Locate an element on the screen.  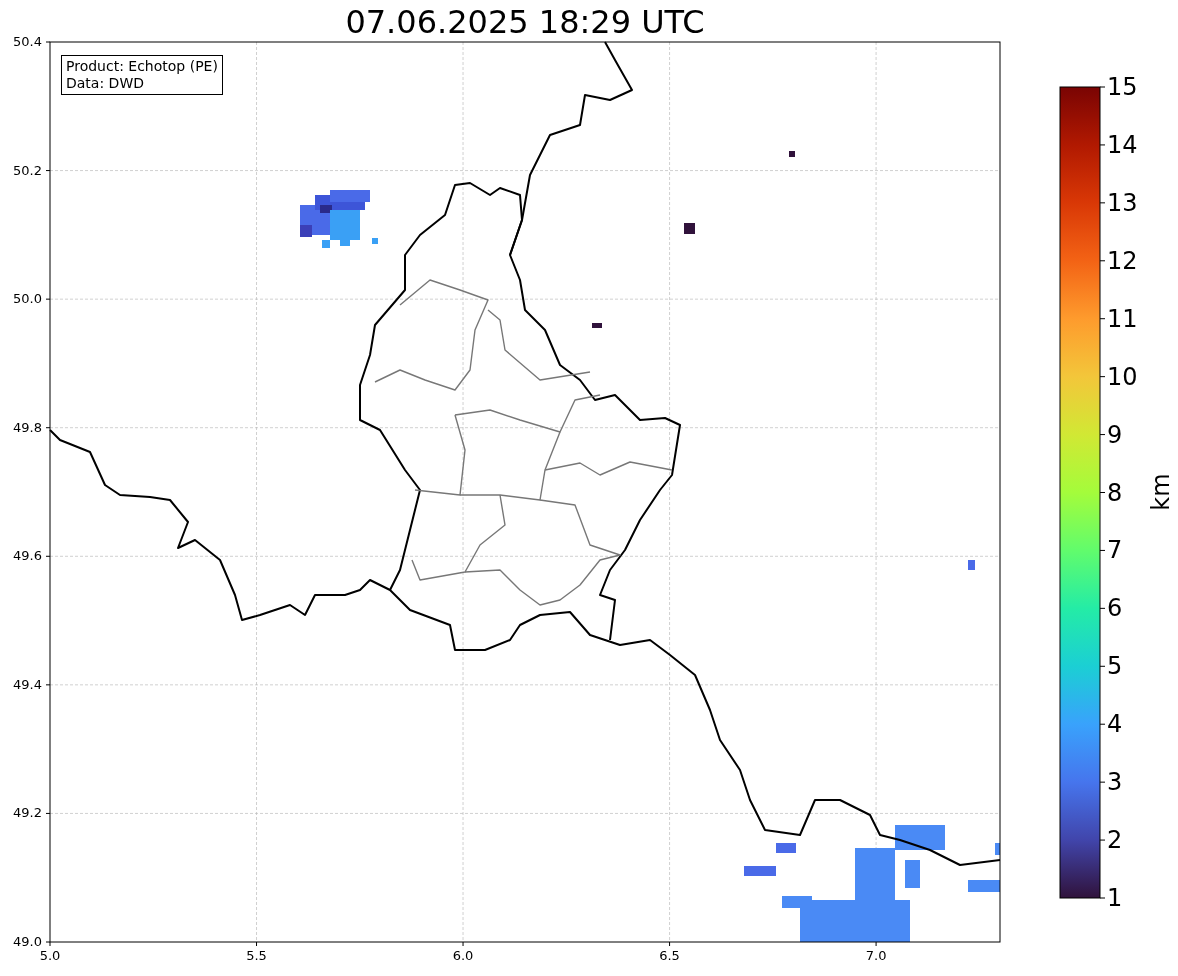
chart-title: 07.06.2025 18:29 UTC is located at coordinates (525, 22).